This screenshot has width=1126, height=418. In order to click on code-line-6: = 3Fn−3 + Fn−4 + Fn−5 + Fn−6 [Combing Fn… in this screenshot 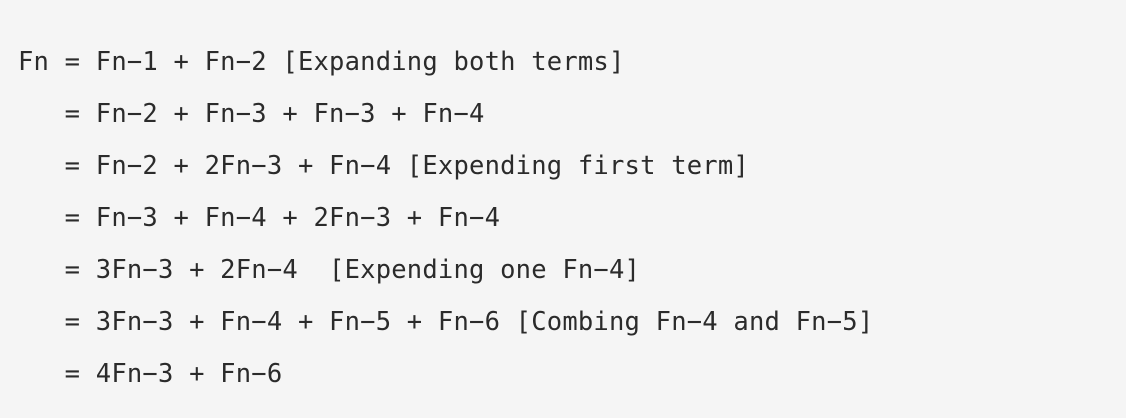, I will do `click(446, 322)`.